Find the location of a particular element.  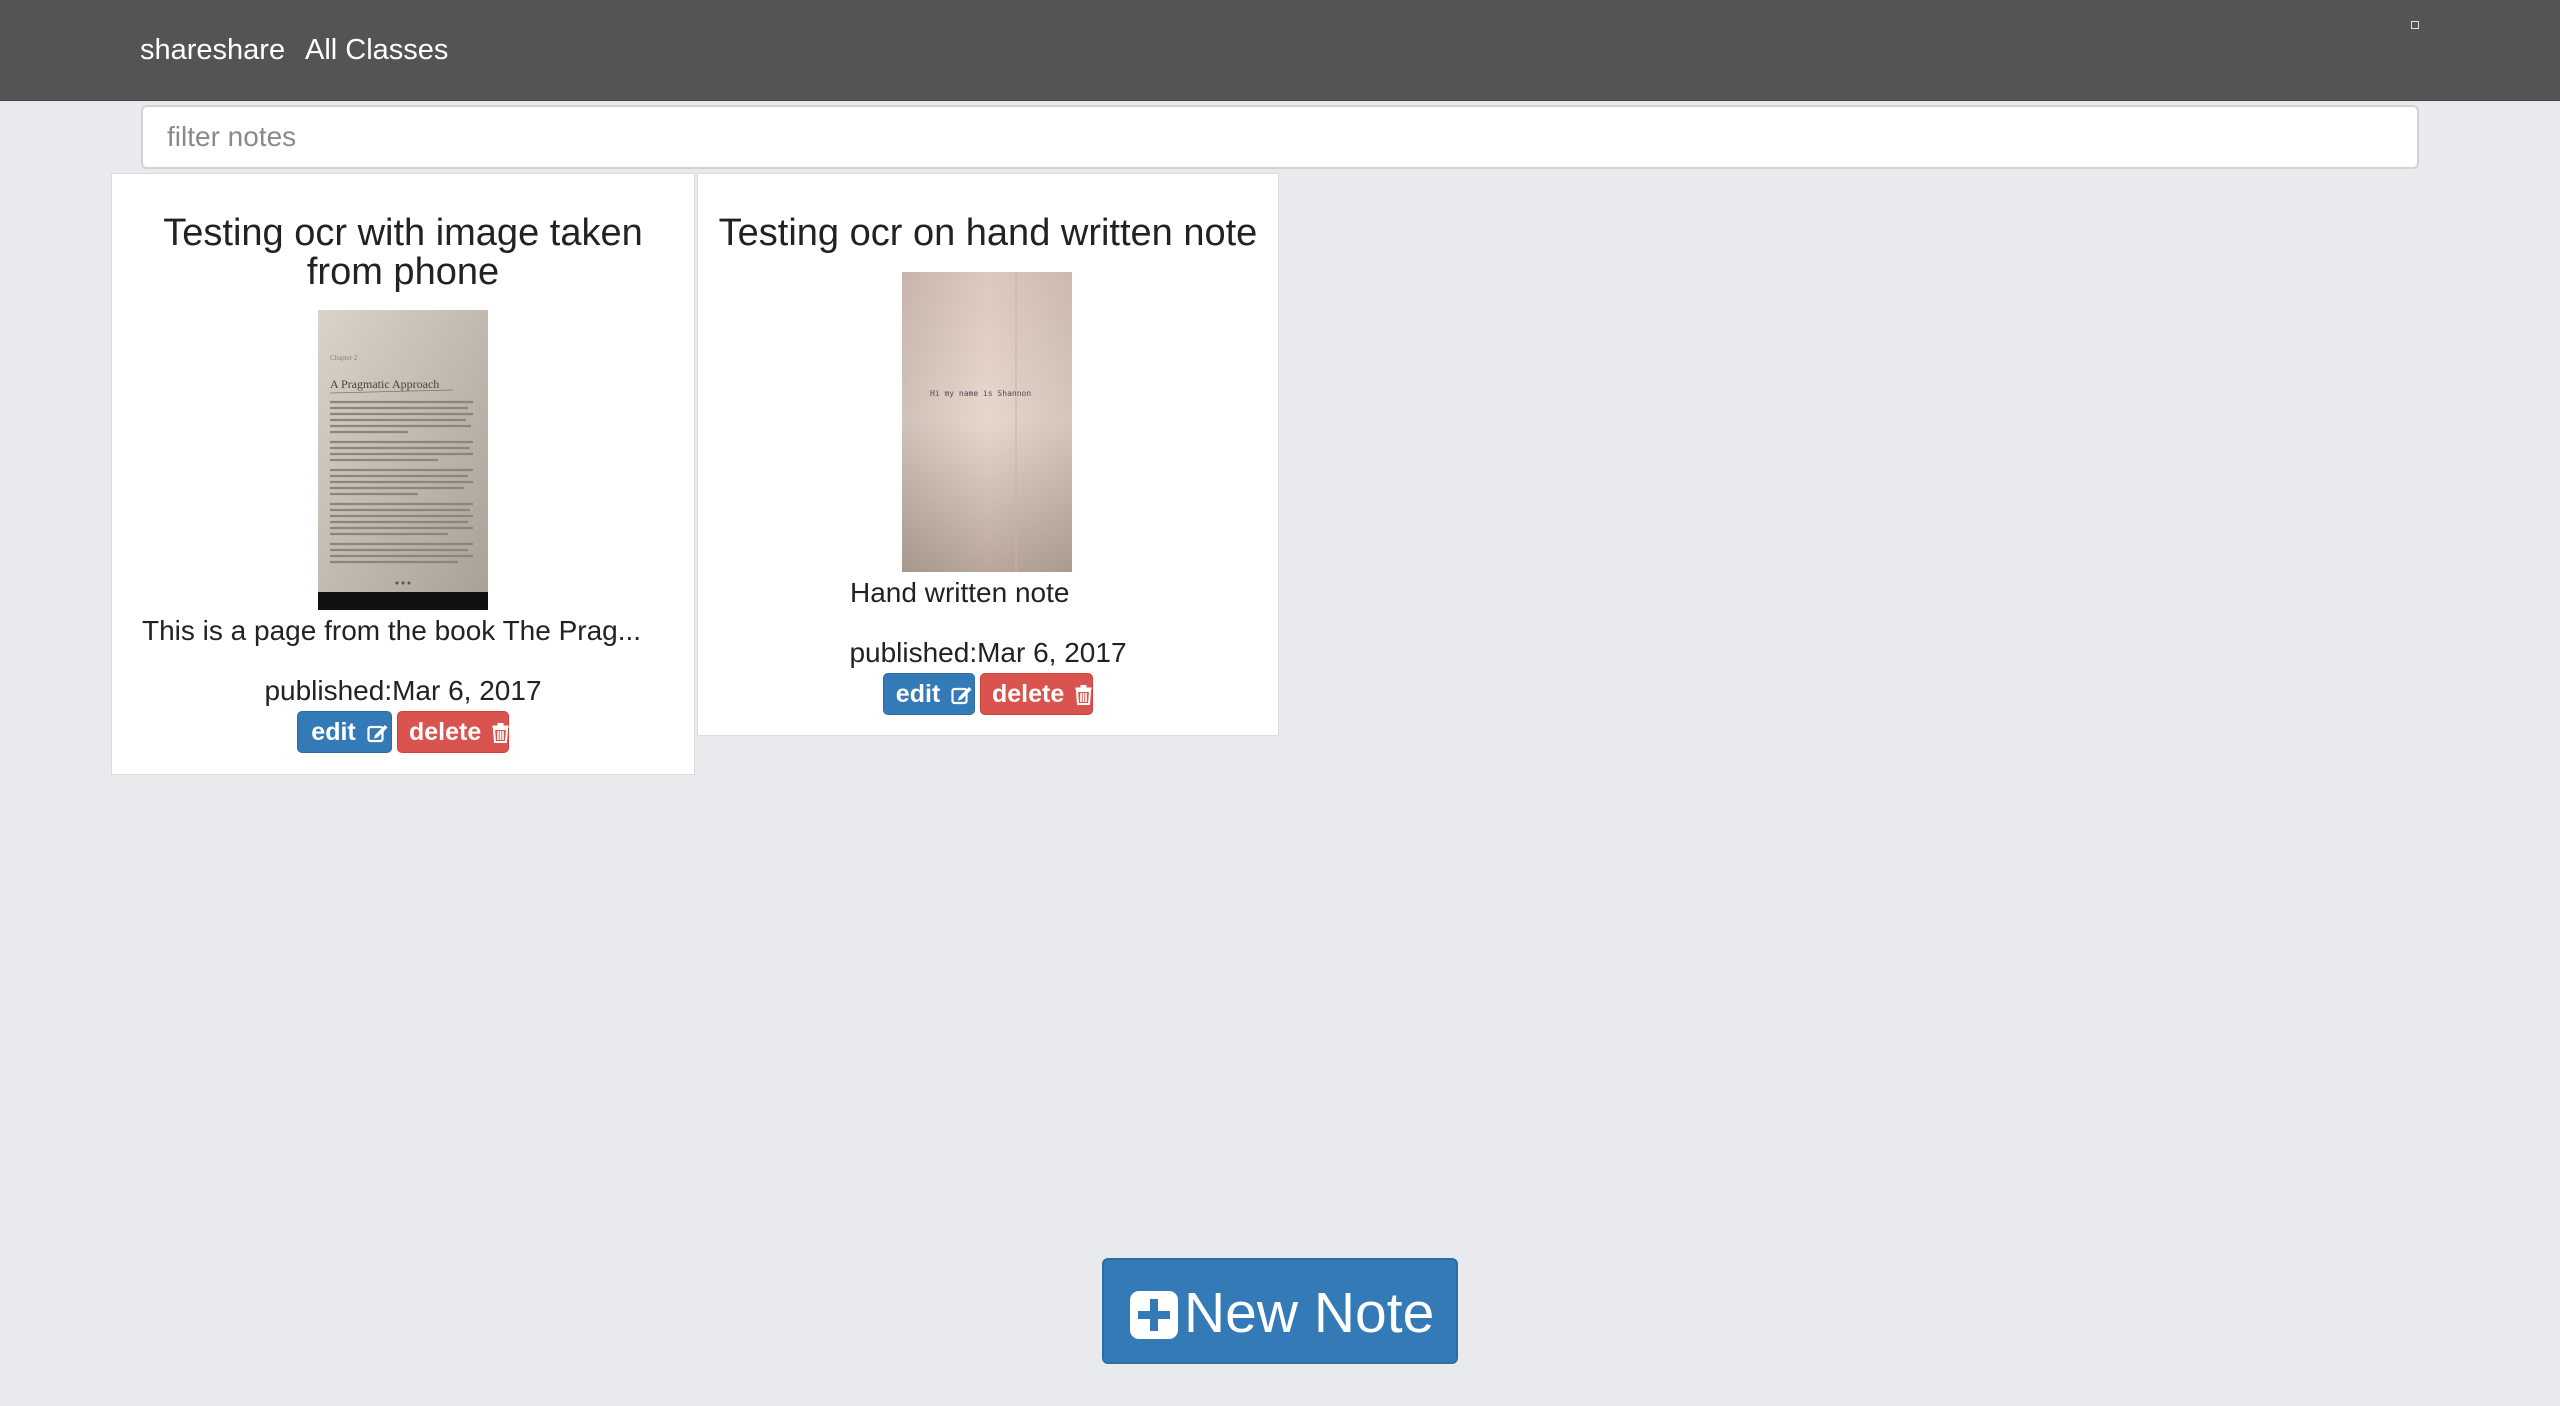

note-description: Hand written note is located at coordinates (960, 592).